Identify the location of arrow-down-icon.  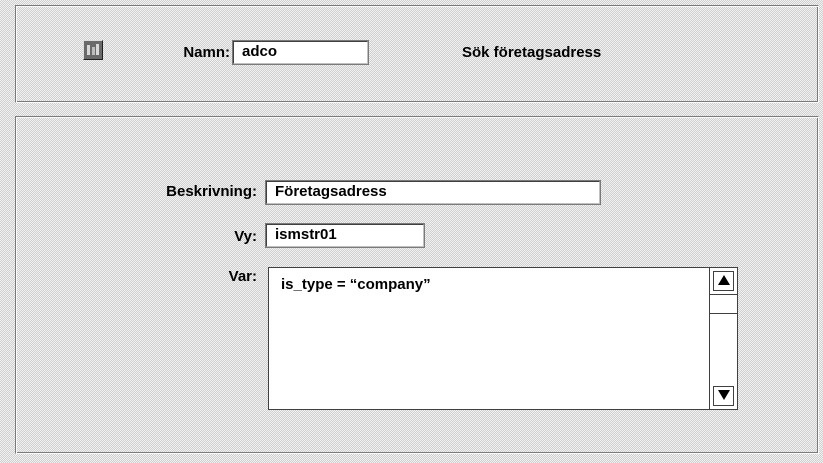
(723, 395).